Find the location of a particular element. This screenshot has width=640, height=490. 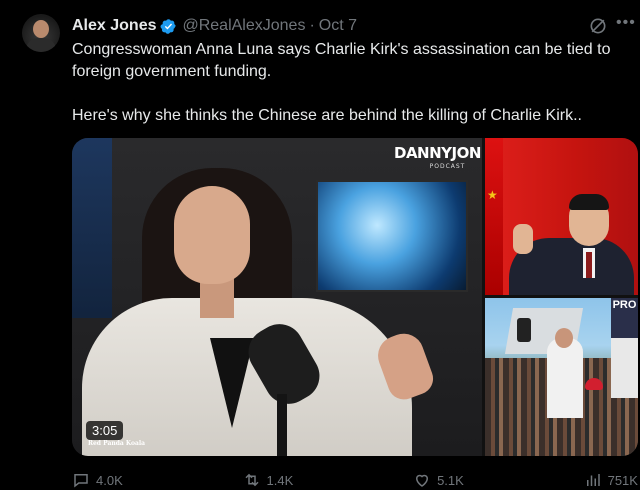

man-hair is located at coordinates (589, 202).